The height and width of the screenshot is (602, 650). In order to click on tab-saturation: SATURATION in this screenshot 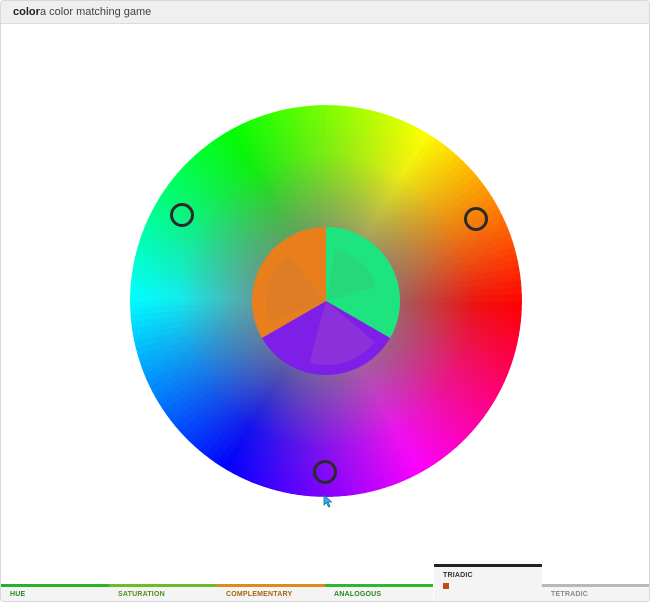, I will do `click(163, 592)`.